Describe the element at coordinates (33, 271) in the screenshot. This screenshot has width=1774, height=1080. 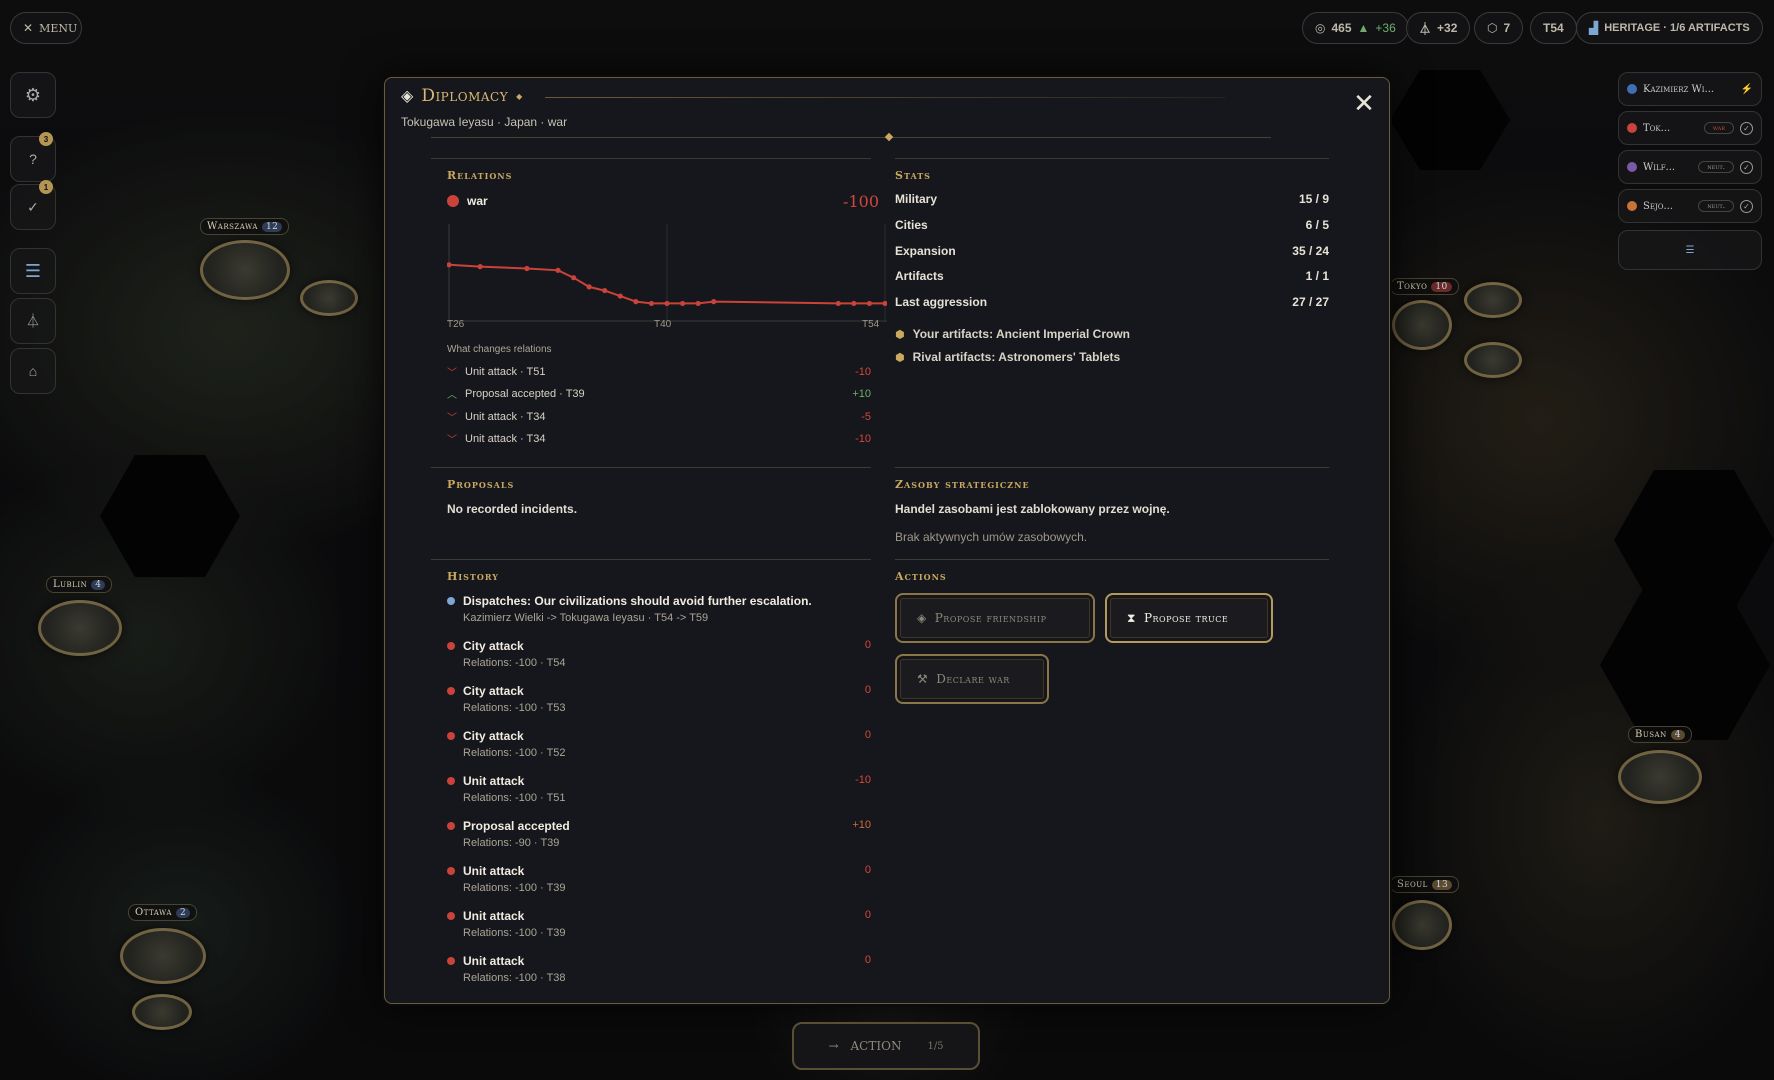
I see `list-button: ☰` at that location.